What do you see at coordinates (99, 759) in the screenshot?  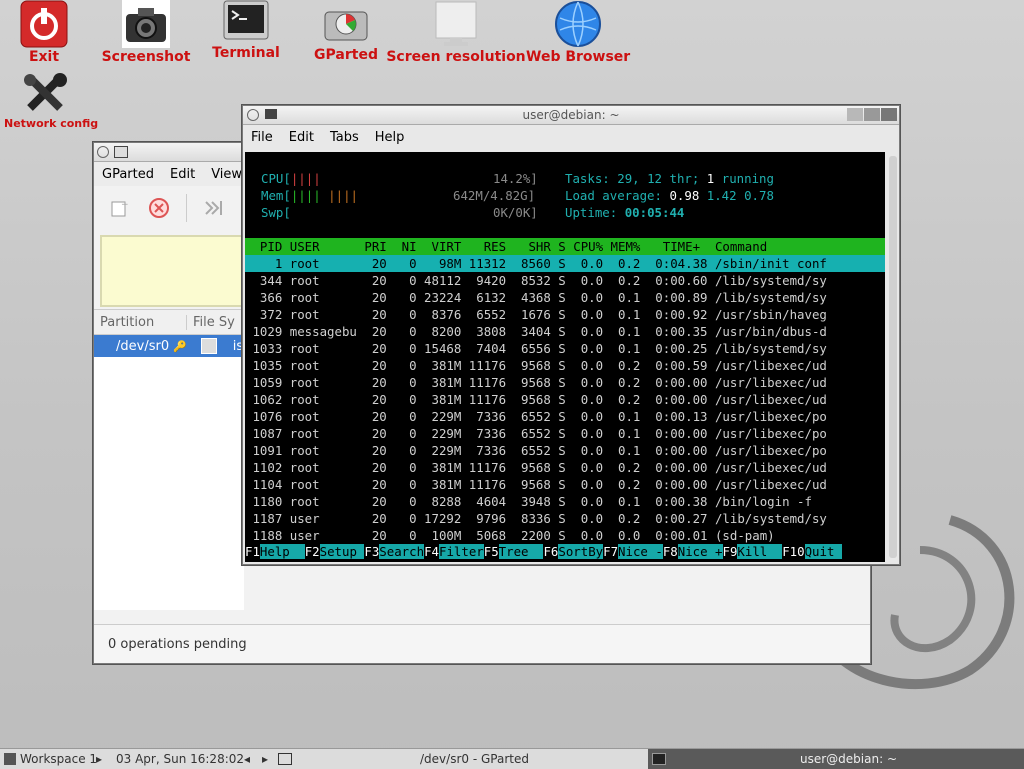 I see `workspace-next-icon: ▸` at bounding box center [99, 759].